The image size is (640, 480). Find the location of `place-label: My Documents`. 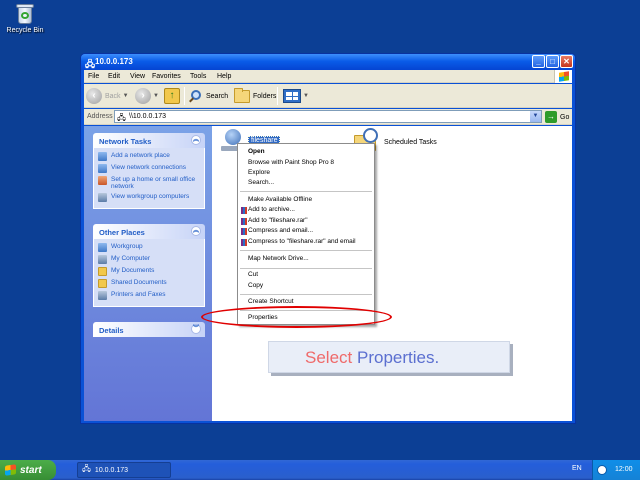

place-label: My Documents is located at coordinates (133, 270).